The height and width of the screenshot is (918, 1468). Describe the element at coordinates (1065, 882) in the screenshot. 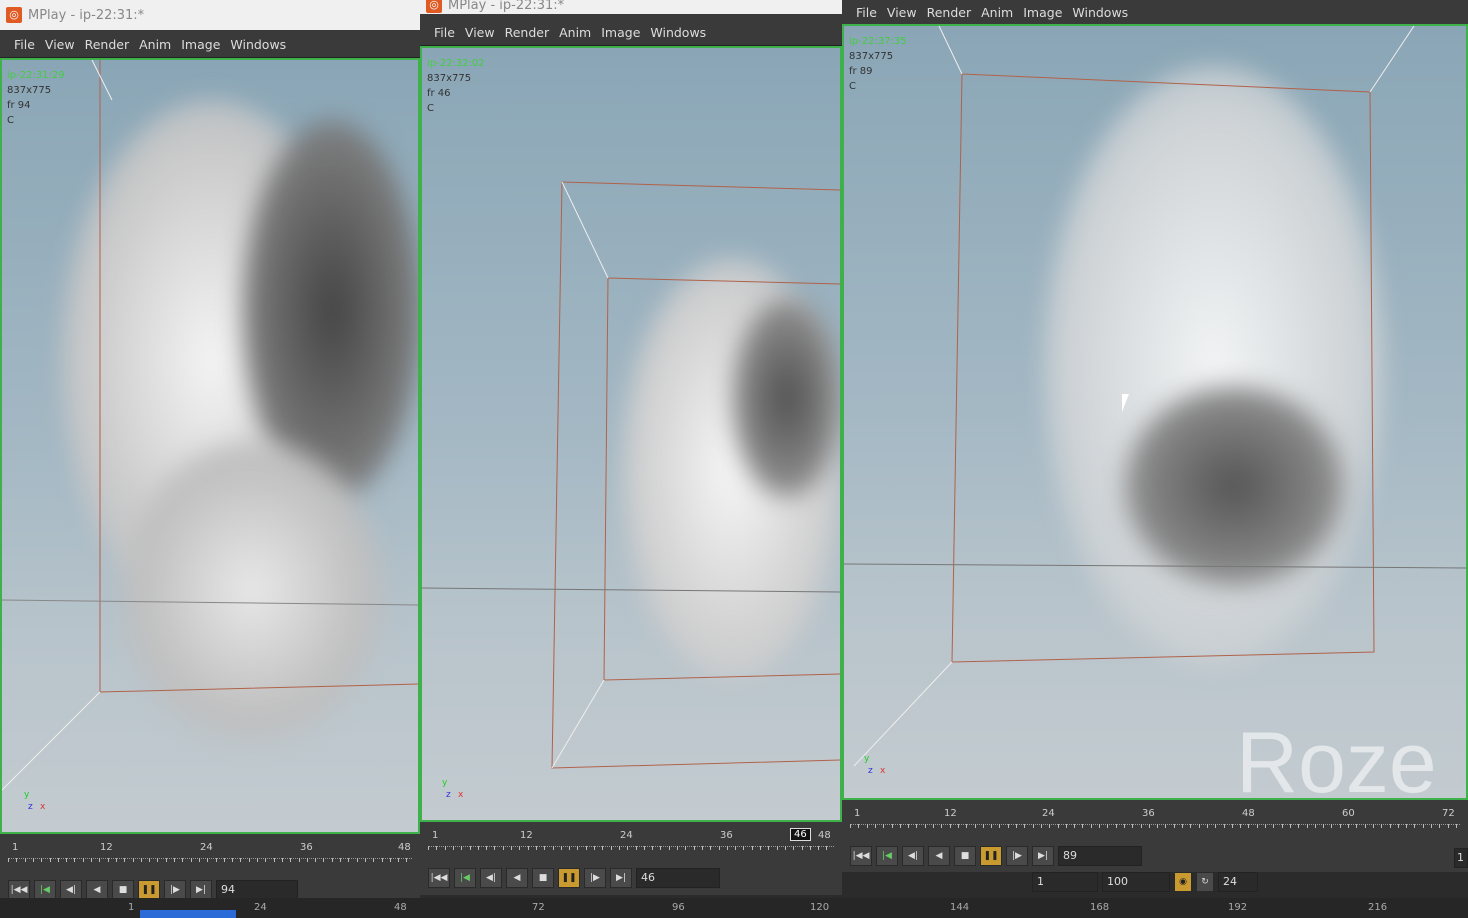

I see `range-start-field: 1` at that location.